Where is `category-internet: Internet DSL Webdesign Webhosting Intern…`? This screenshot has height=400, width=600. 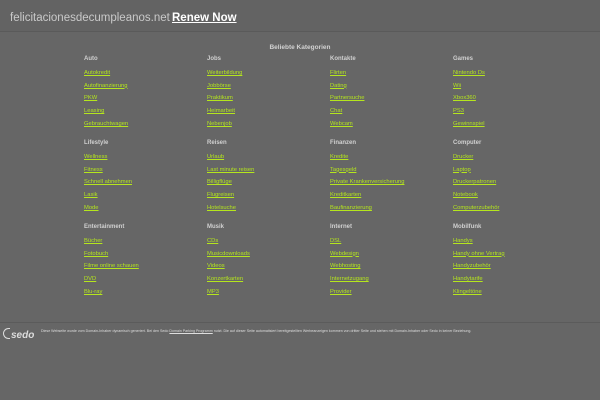 category-internet: Internet DSL Webdesign Webhosting Intern… is located at coordinates (391, 265).